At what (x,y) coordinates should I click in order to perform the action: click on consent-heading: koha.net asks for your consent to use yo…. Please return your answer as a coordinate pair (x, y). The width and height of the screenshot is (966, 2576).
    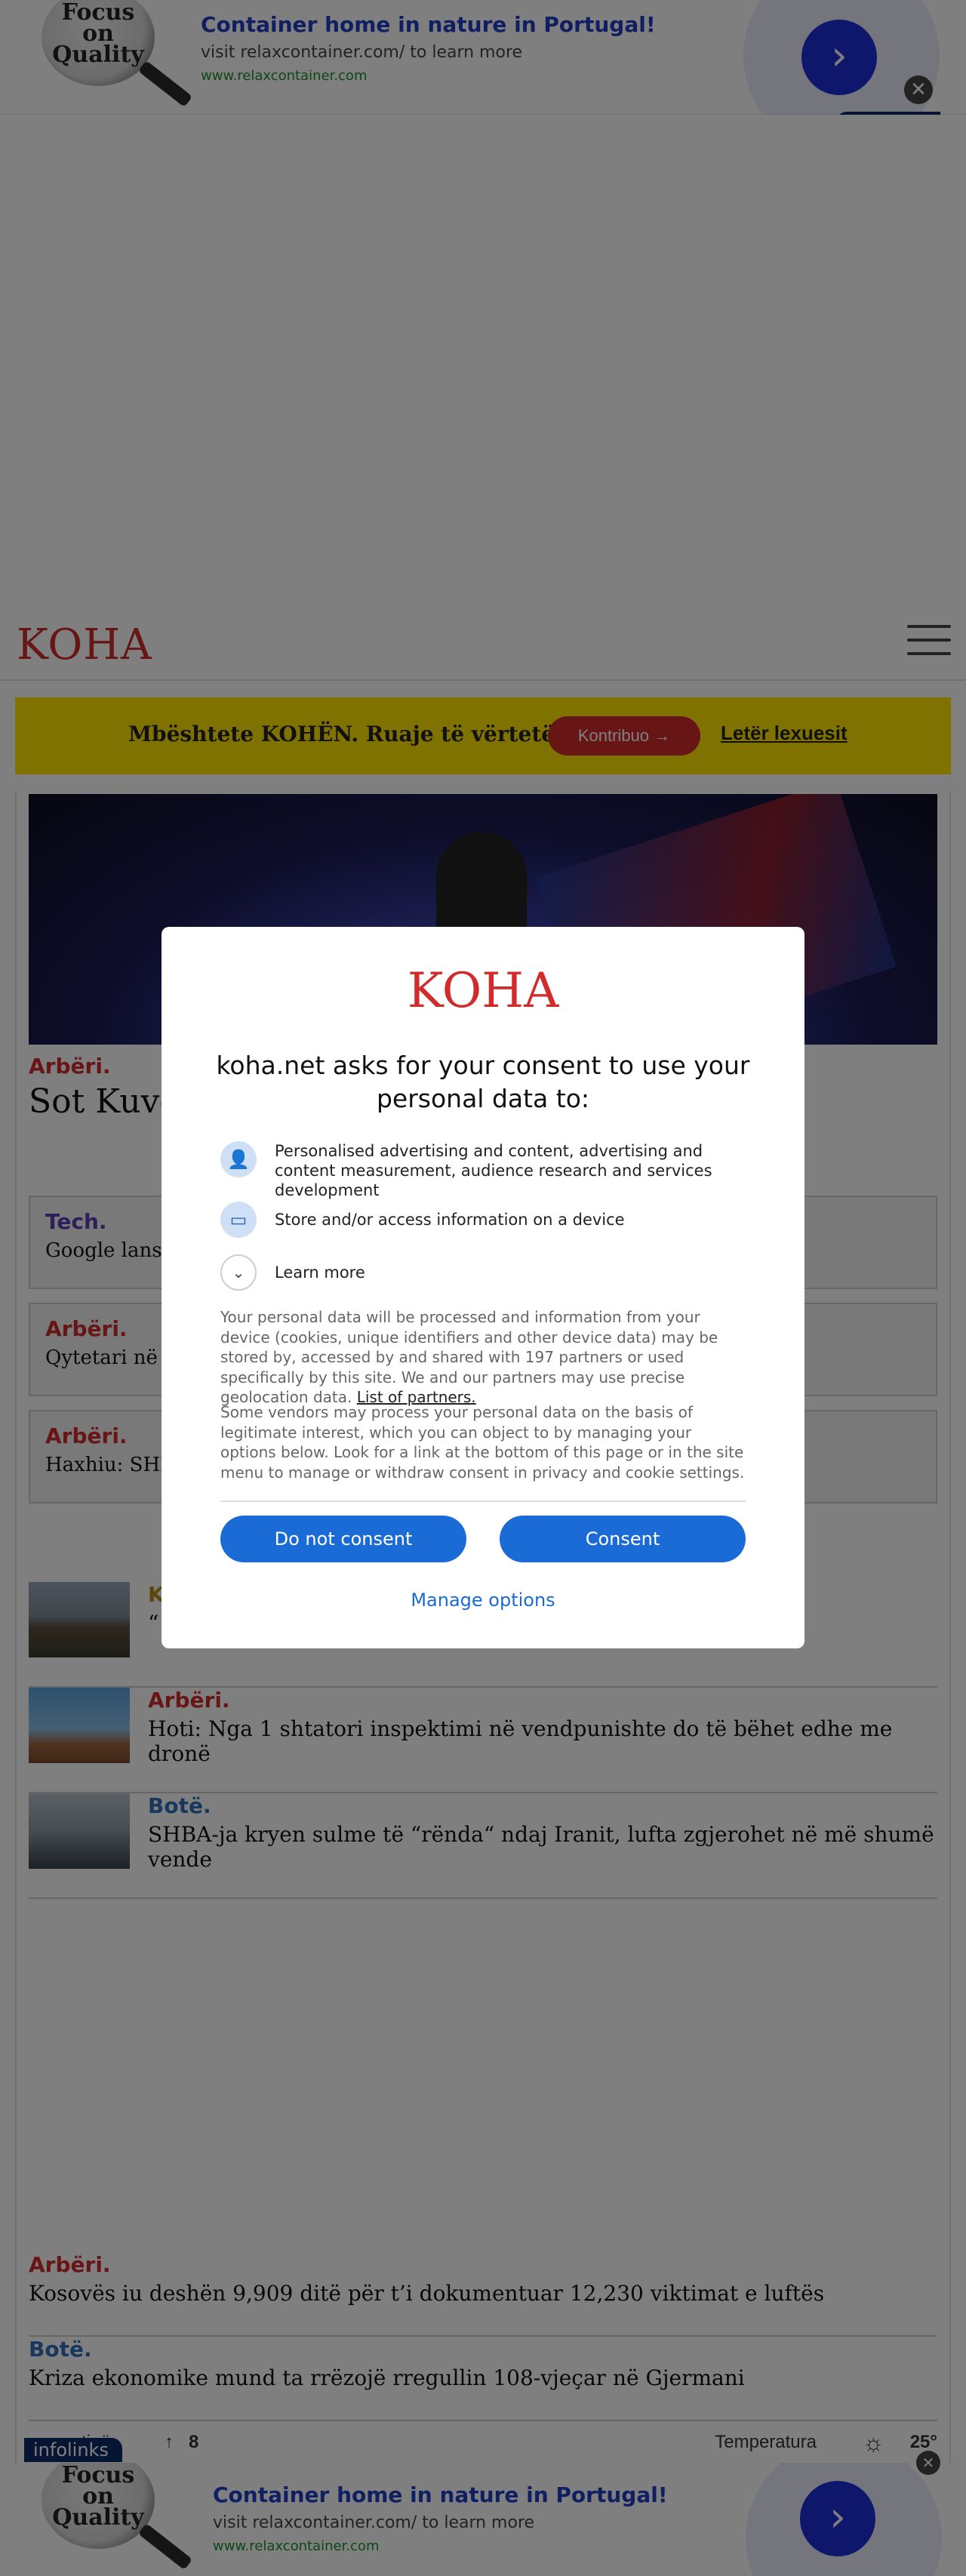
    Looking at the image, I should click on (483, 1082).